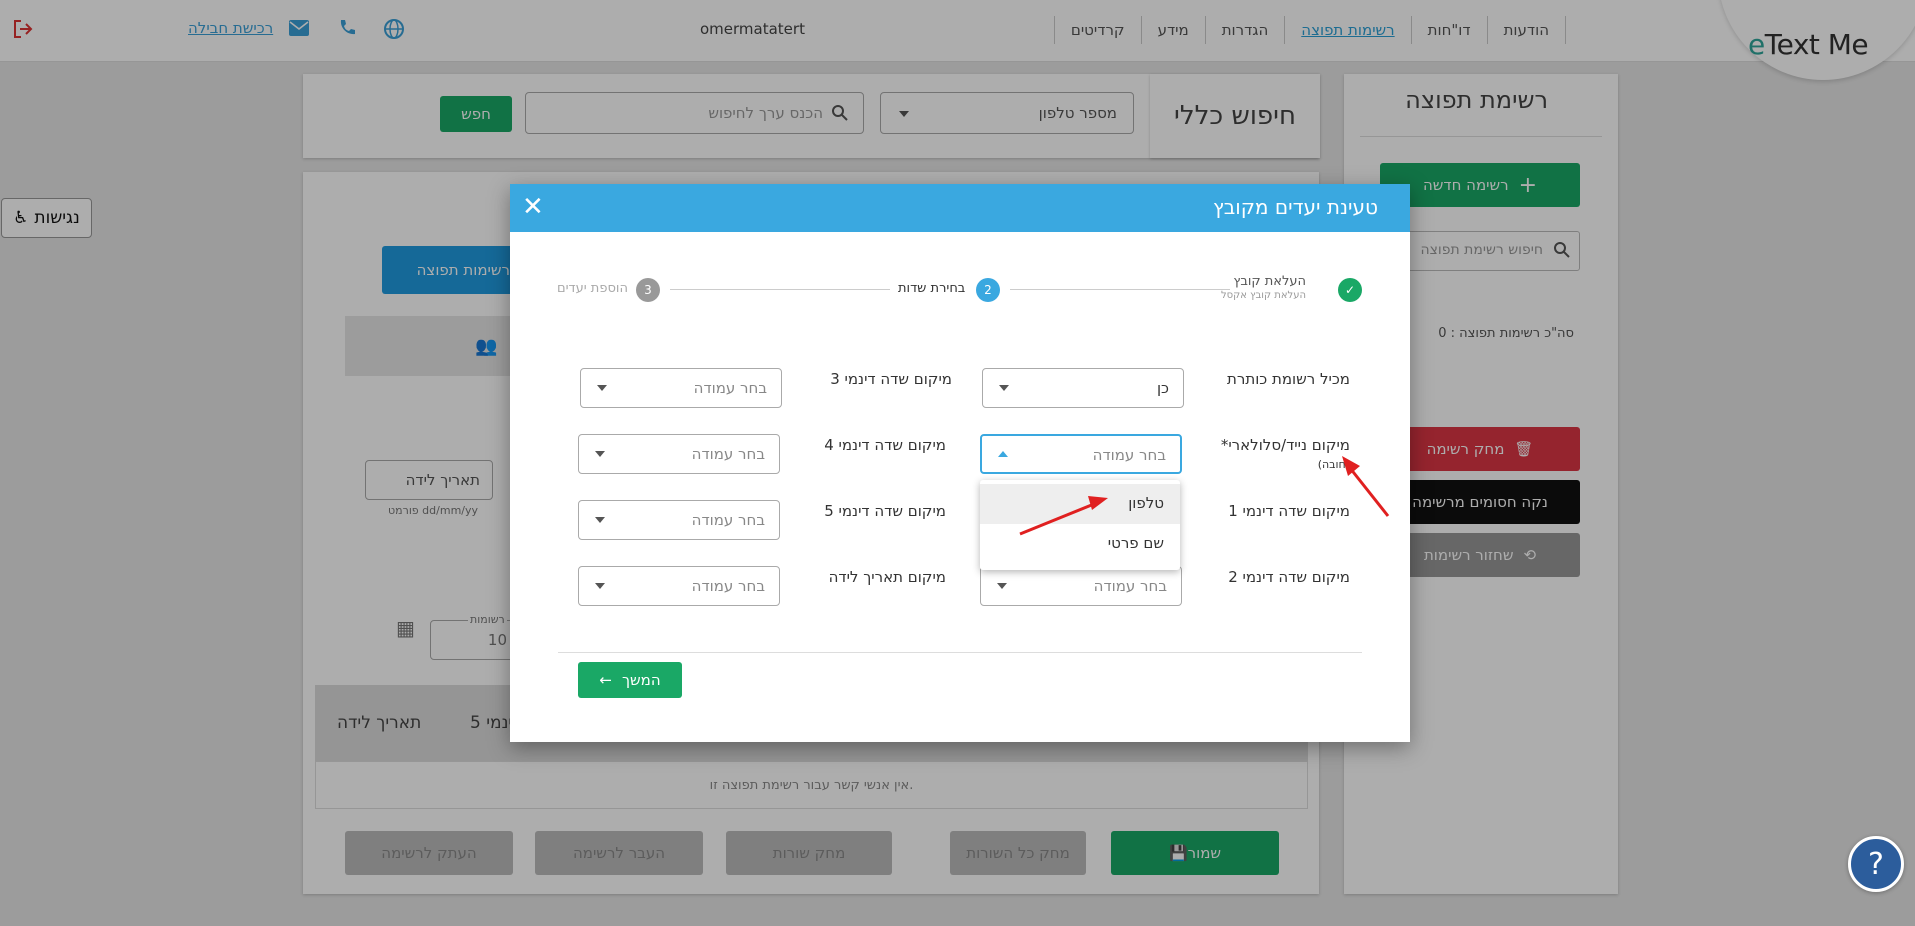 The image size is (1915, 926). What do you see at coordinates (648, 290) in the screenshot?
I see `step-3-circle: 3` at bounding box center [648, 290].